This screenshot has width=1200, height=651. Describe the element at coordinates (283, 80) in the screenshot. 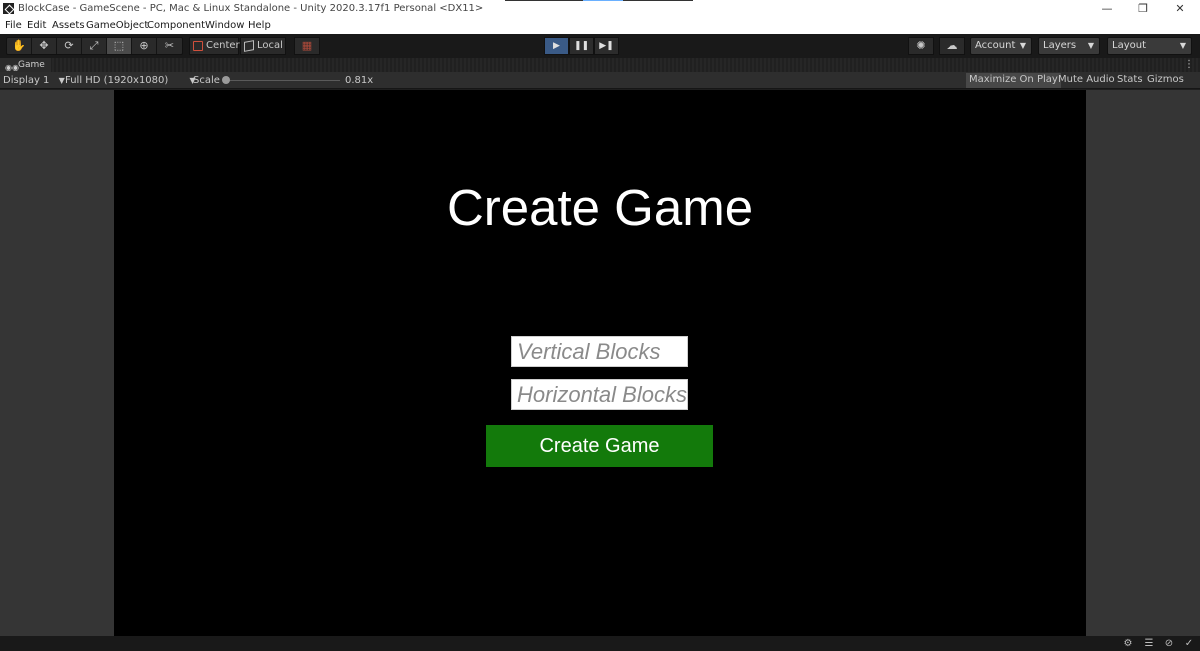

I see `scale-slider-track` at that location.